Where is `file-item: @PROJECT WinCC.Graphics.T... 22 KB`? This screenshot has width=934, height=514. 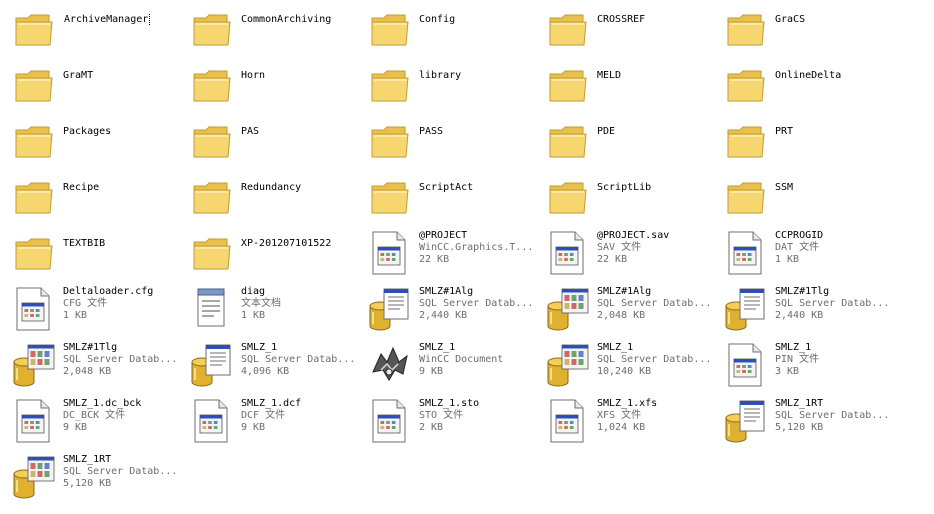
file-item: @PROJECT WinCC.Graphics.T... 22 KB is located at coordinates (450, 252).